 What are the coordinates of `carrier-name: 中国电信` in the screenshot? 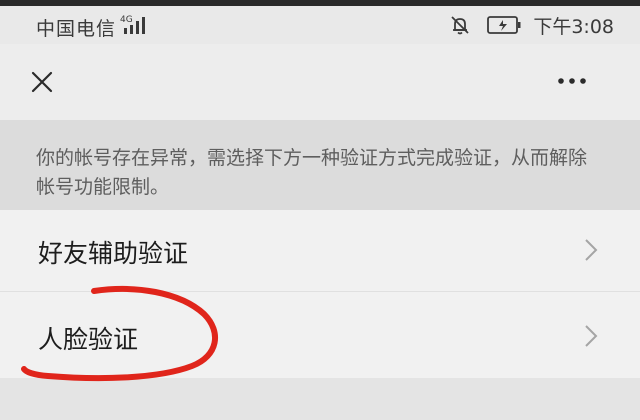 It's located at (76, 29).